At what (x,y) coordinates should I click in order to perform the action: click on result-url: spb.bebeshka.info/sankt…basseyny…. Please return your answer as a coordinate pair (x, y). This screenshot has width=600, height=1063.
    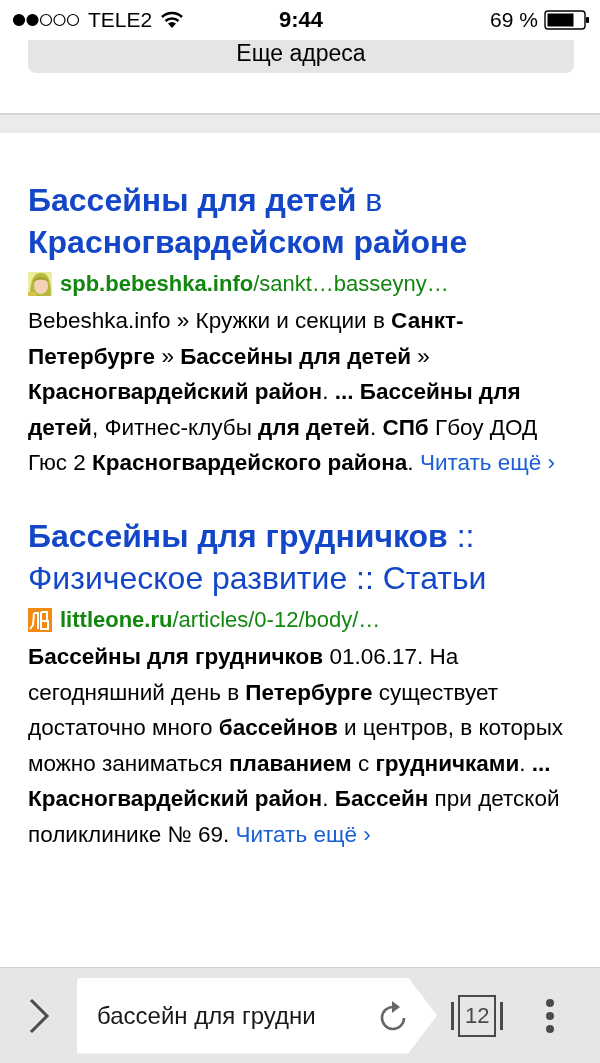
    Looking at the image, I should click on (254, 284).